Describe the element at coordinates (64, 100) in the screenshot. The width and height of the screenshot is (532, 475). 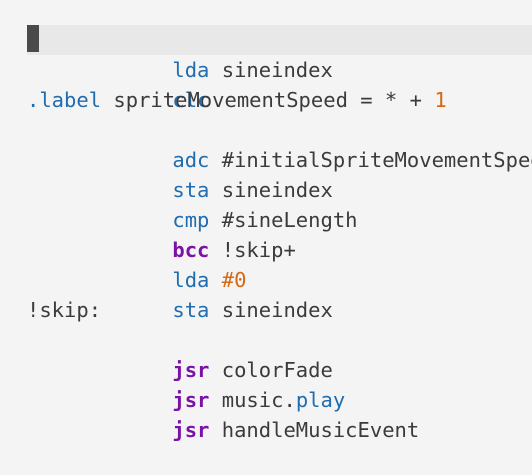
I see `directive: .label` at that location.